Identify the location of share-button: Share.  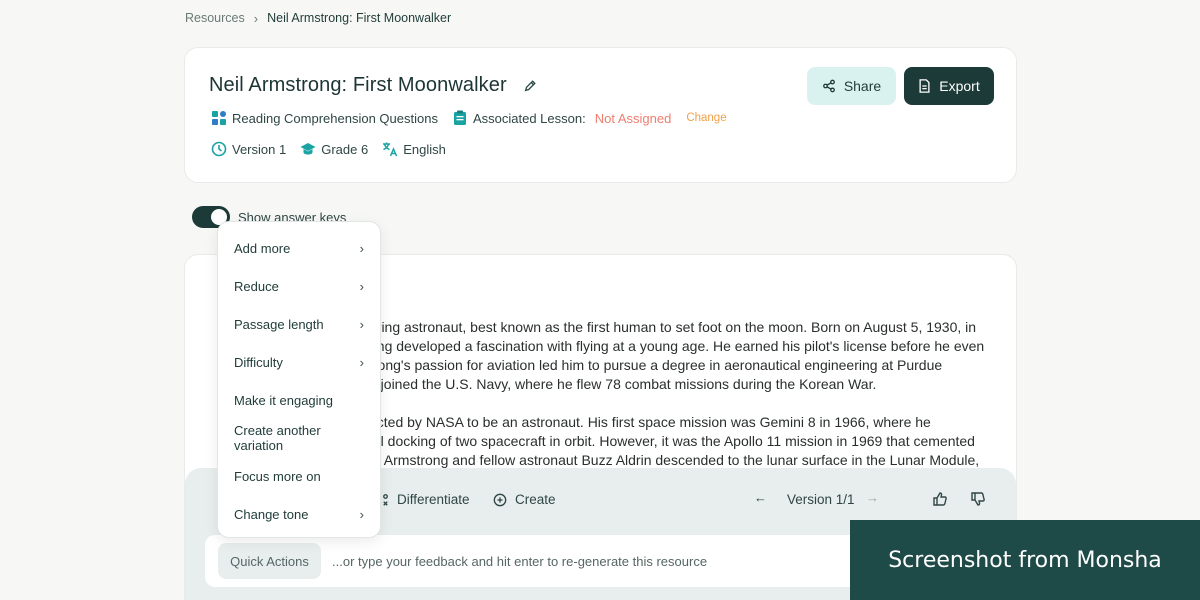
(851, 86).